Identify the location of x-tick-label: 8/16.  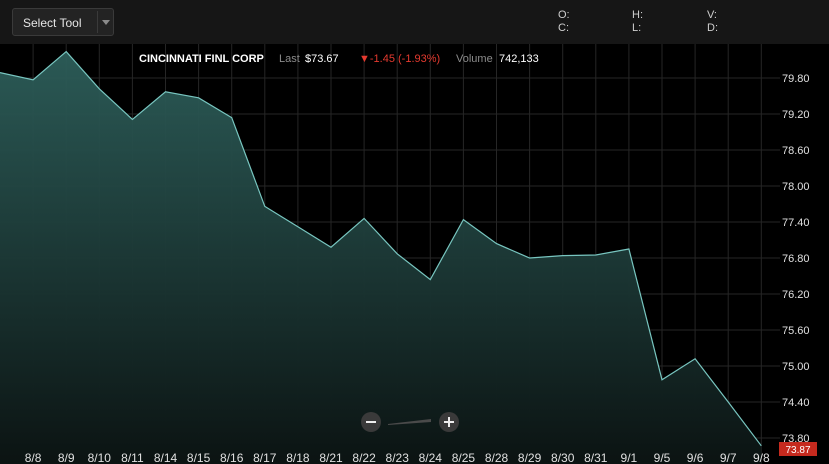
(232, 457).